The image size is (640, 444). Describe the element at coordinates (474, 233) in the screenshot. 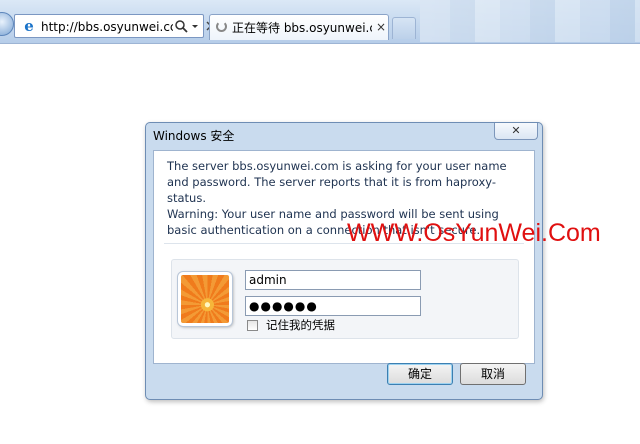

I see `site-watermark: WWW.OsYunWei.Com` at that location.